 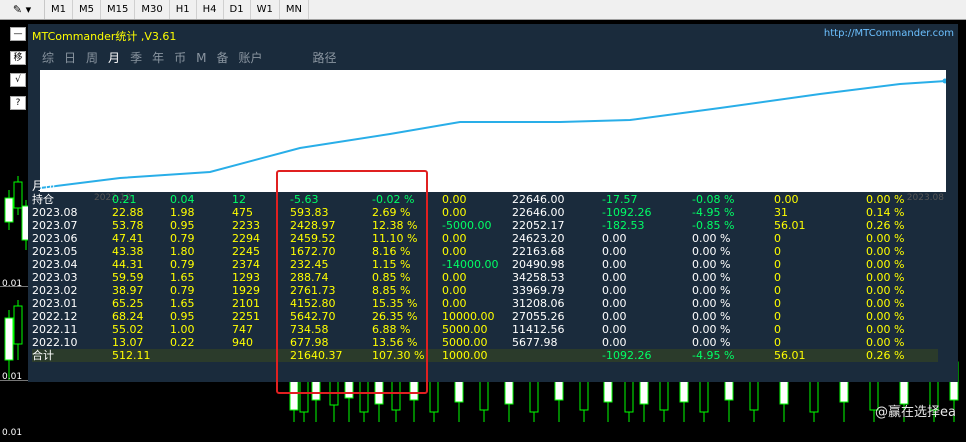 I want to click on table-cell: -0.08 %, so click(x=713, y=199).